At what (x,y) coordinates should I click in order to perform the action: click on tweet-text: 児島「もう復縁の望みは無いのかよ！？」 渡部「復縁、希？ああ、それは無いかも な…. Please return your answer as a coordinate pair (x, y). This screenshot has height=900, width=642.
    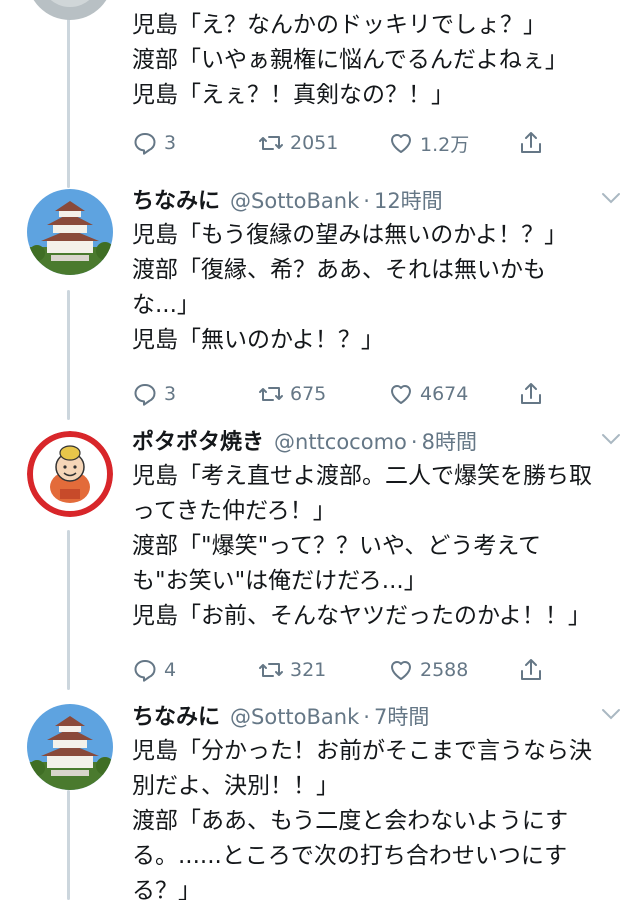
    Looking at the image, I should click on (350, 287).